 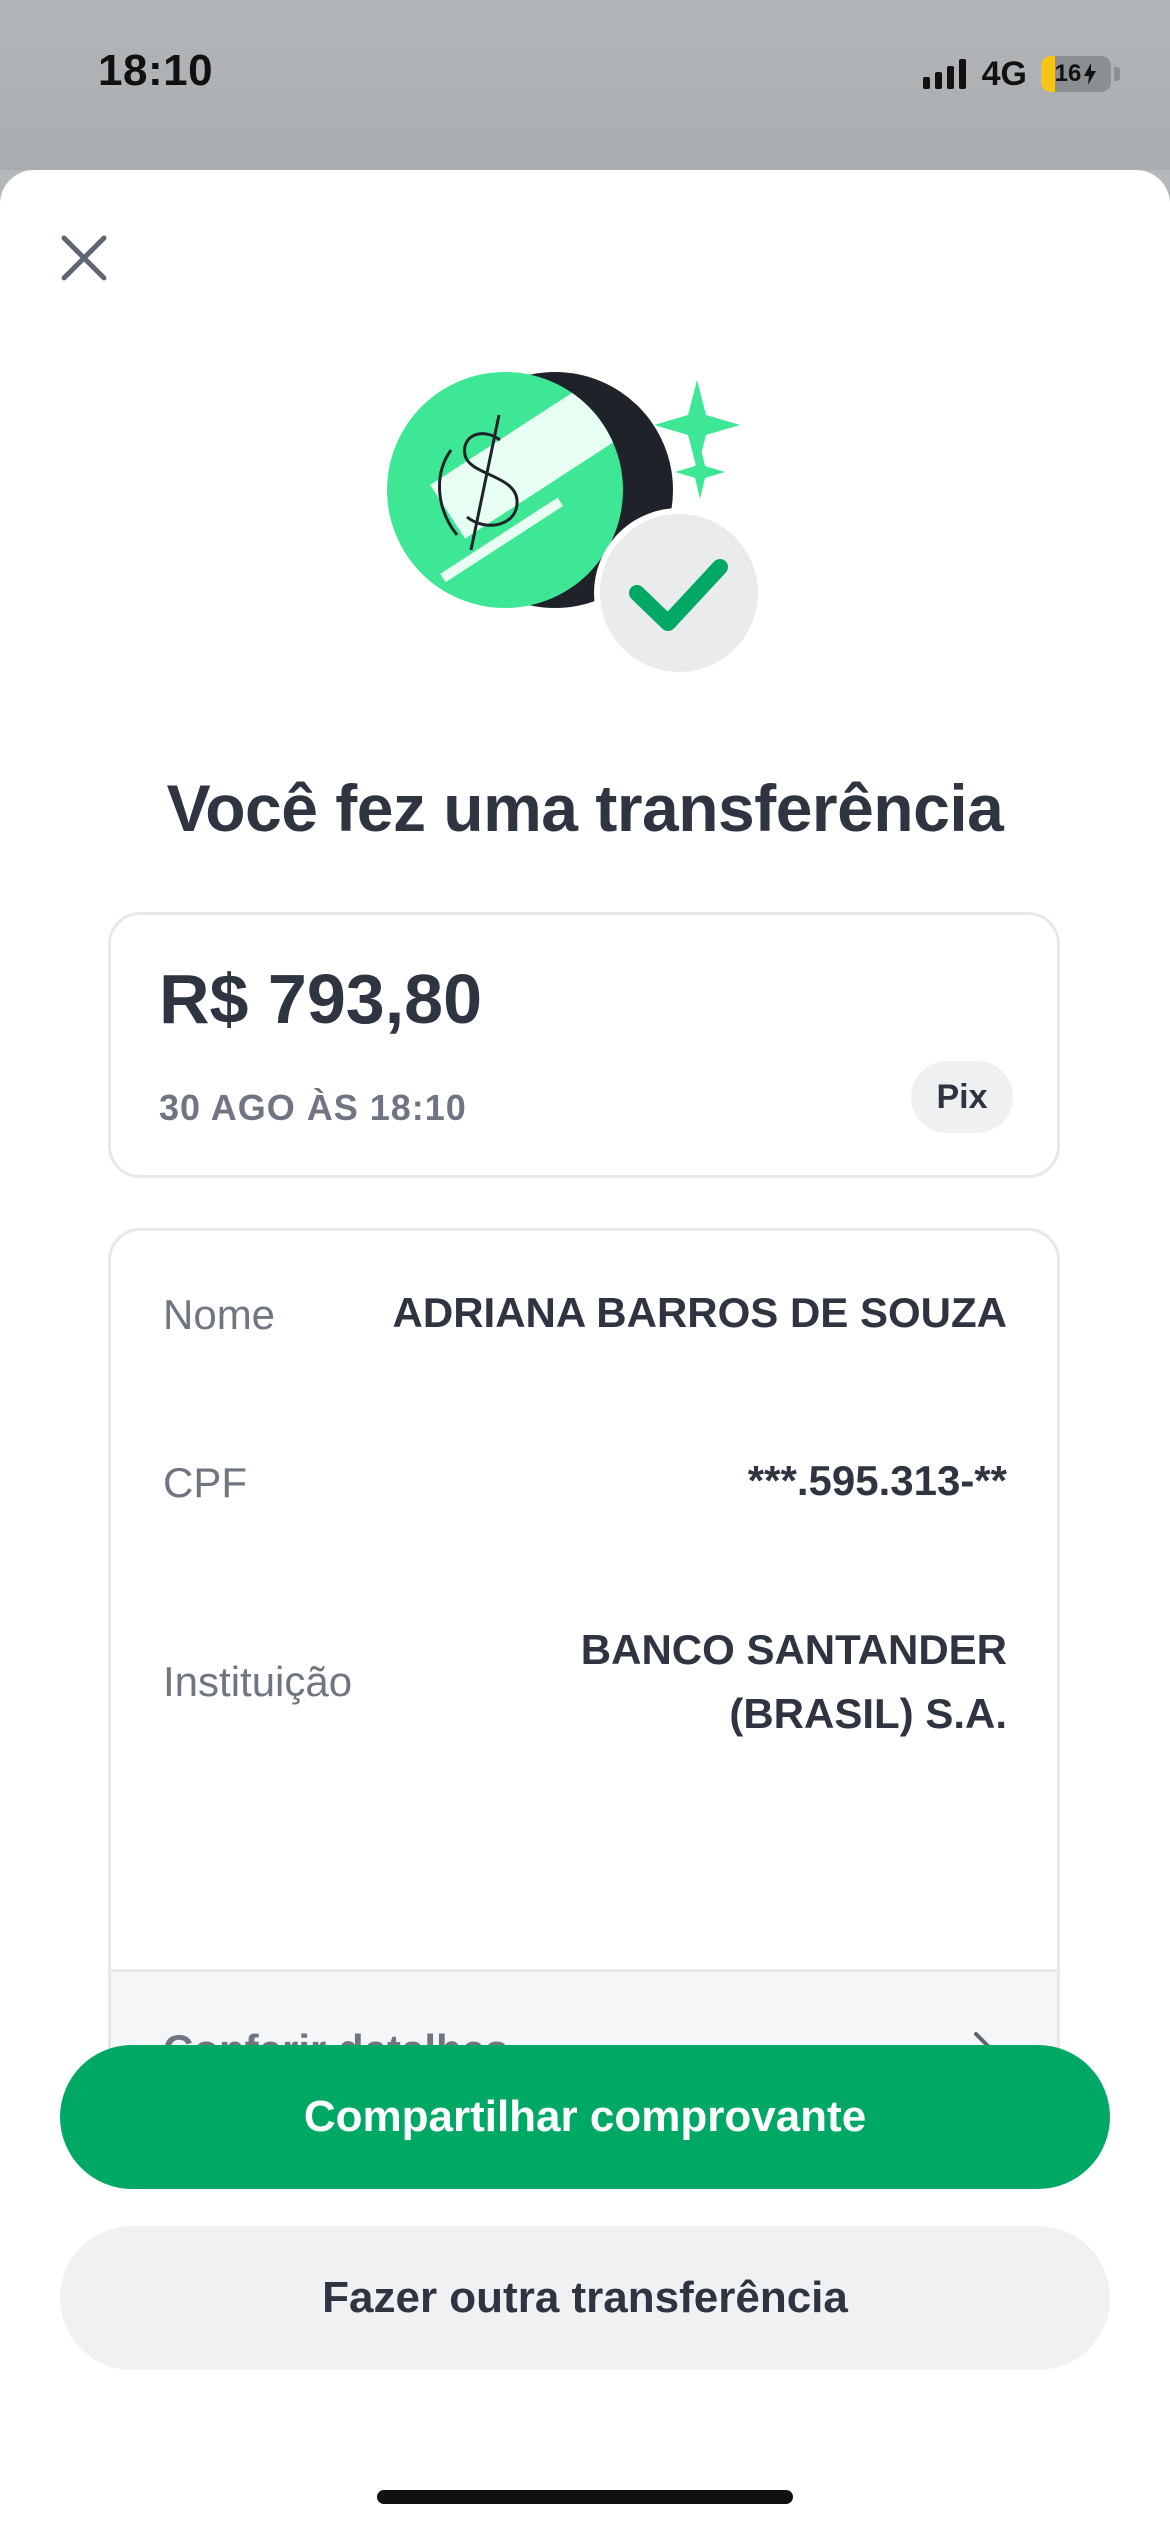 I want to click on cpf-value: ***.595.313-**, so click(x=877, y=1480).